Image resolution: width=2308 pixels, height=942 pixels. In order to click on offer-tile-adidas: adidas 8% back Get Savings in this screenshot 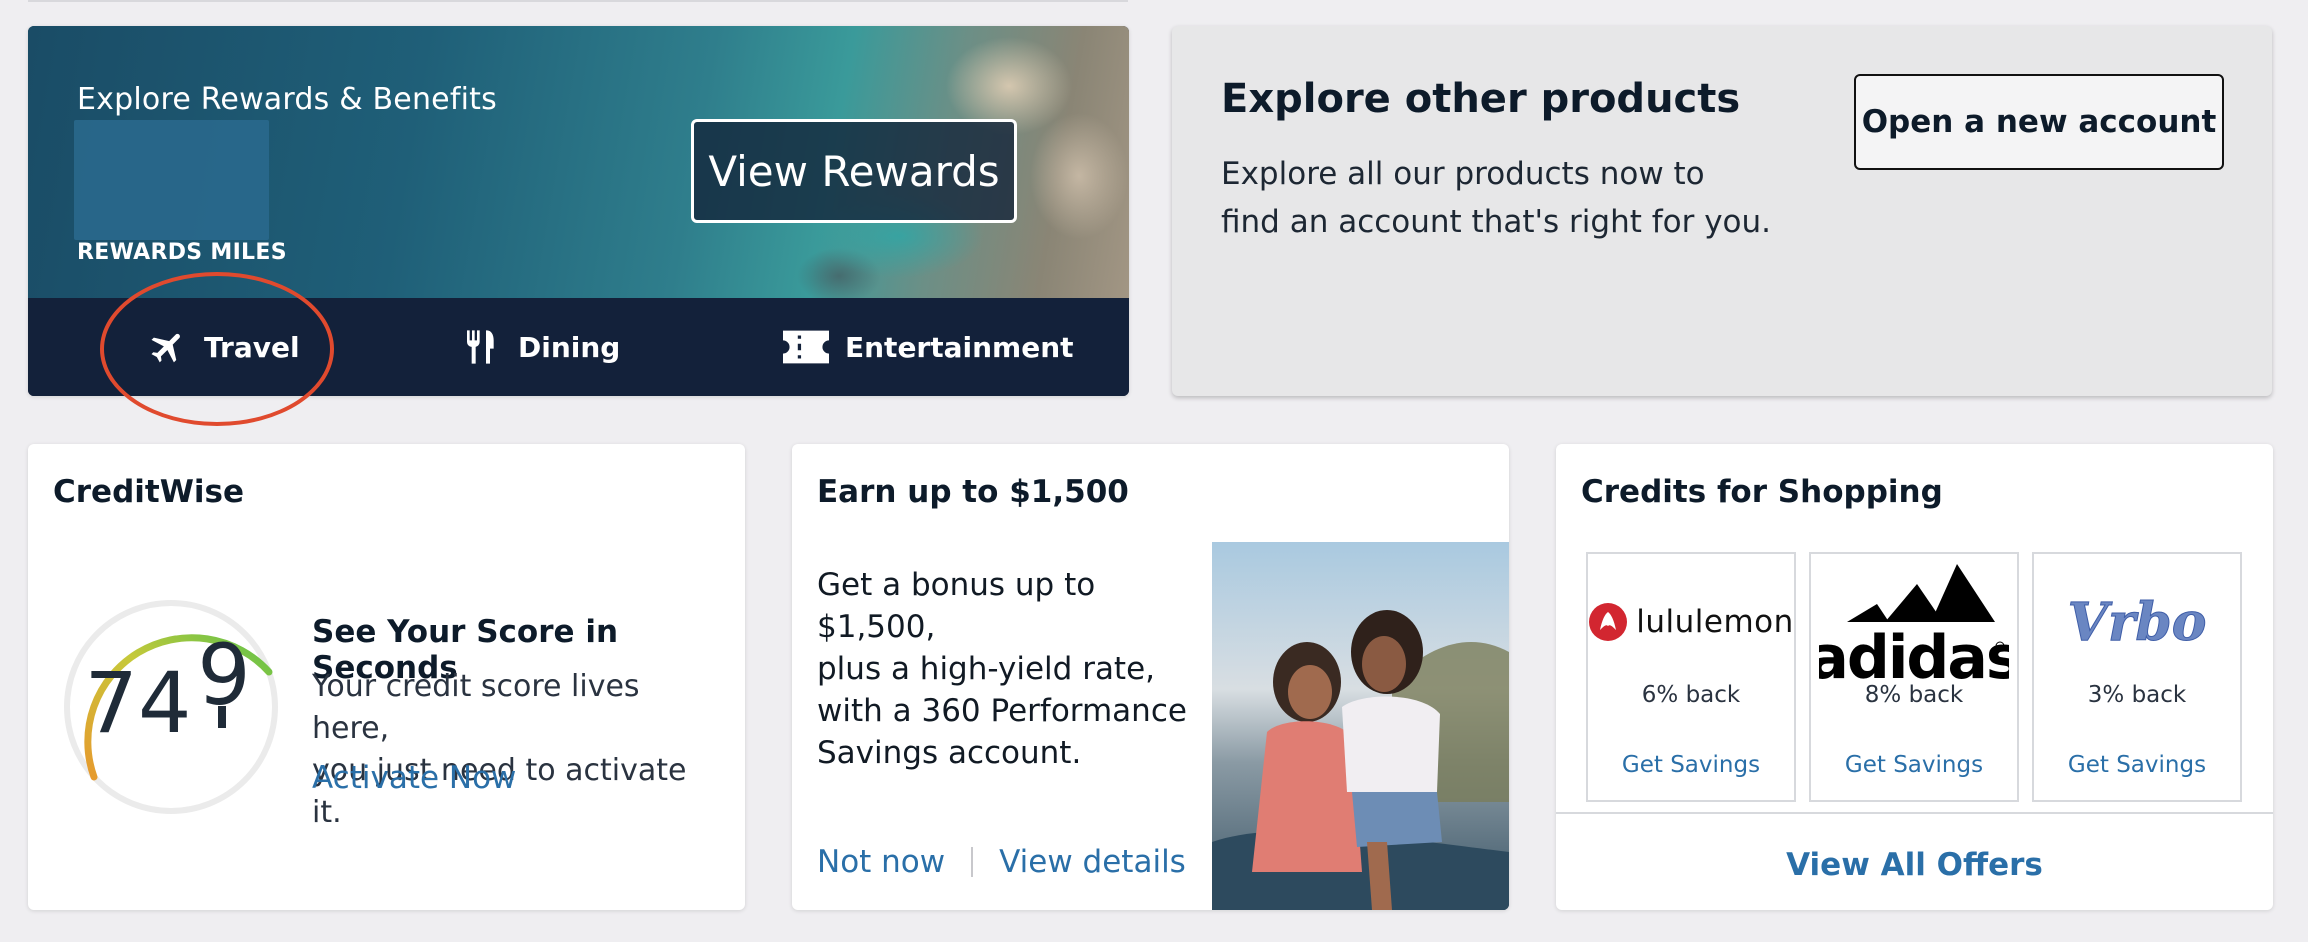, I will do `click(1914, 677)`.